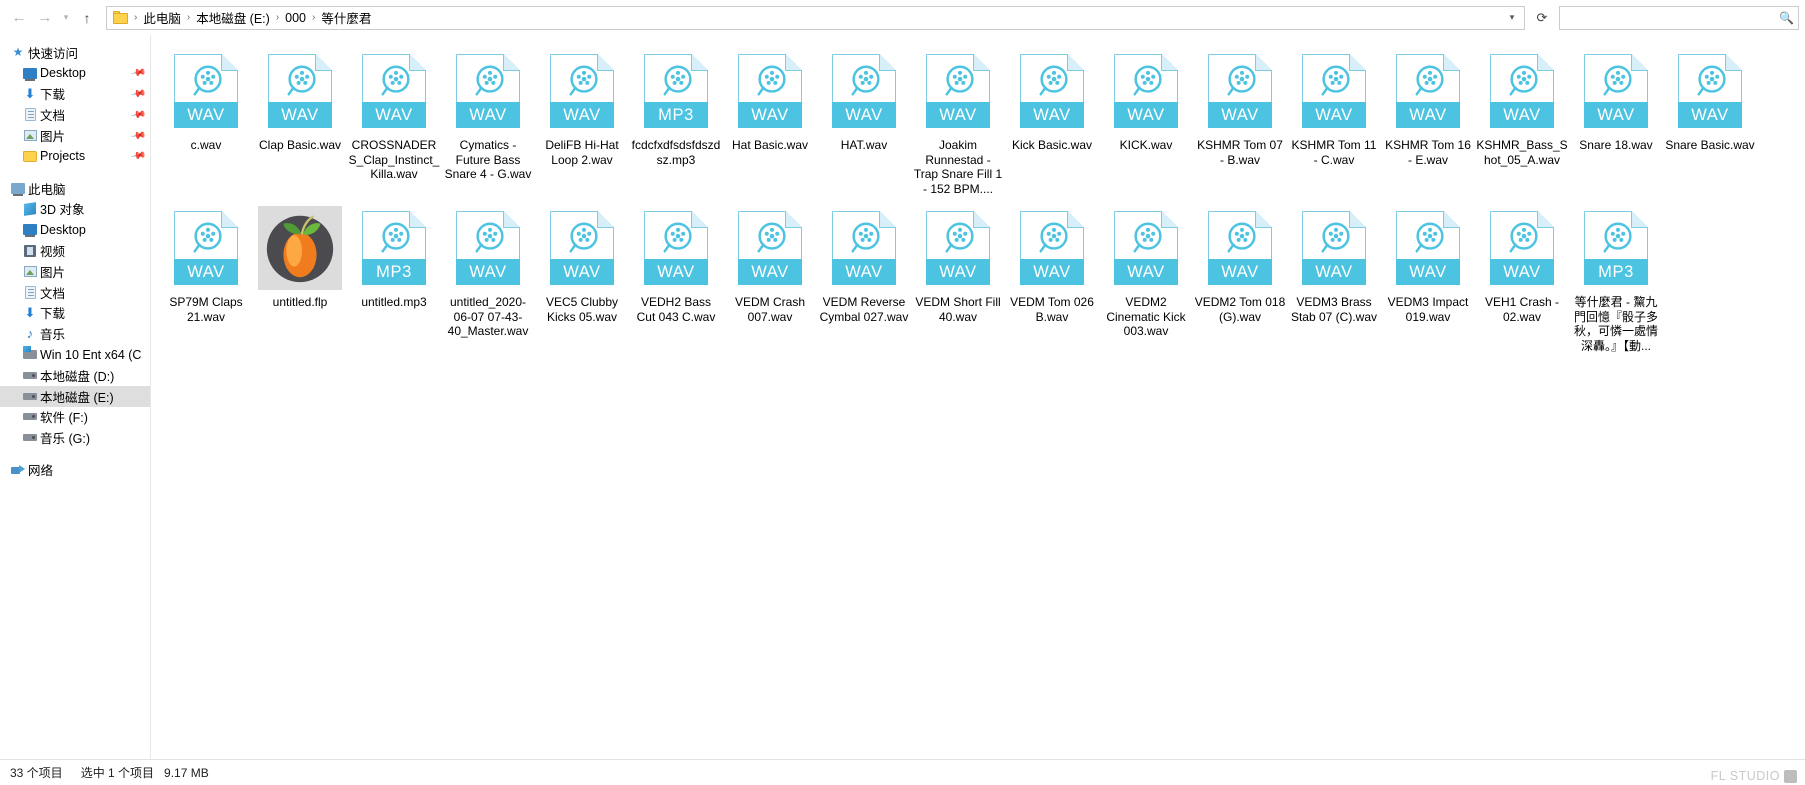 The image size is (1805, 785). What do you see at coordinates (1052, 280) in the screenshot?
I see `file-item: WAV VEDM Tom 026 B.wav` at bounding box center [1052, 280].